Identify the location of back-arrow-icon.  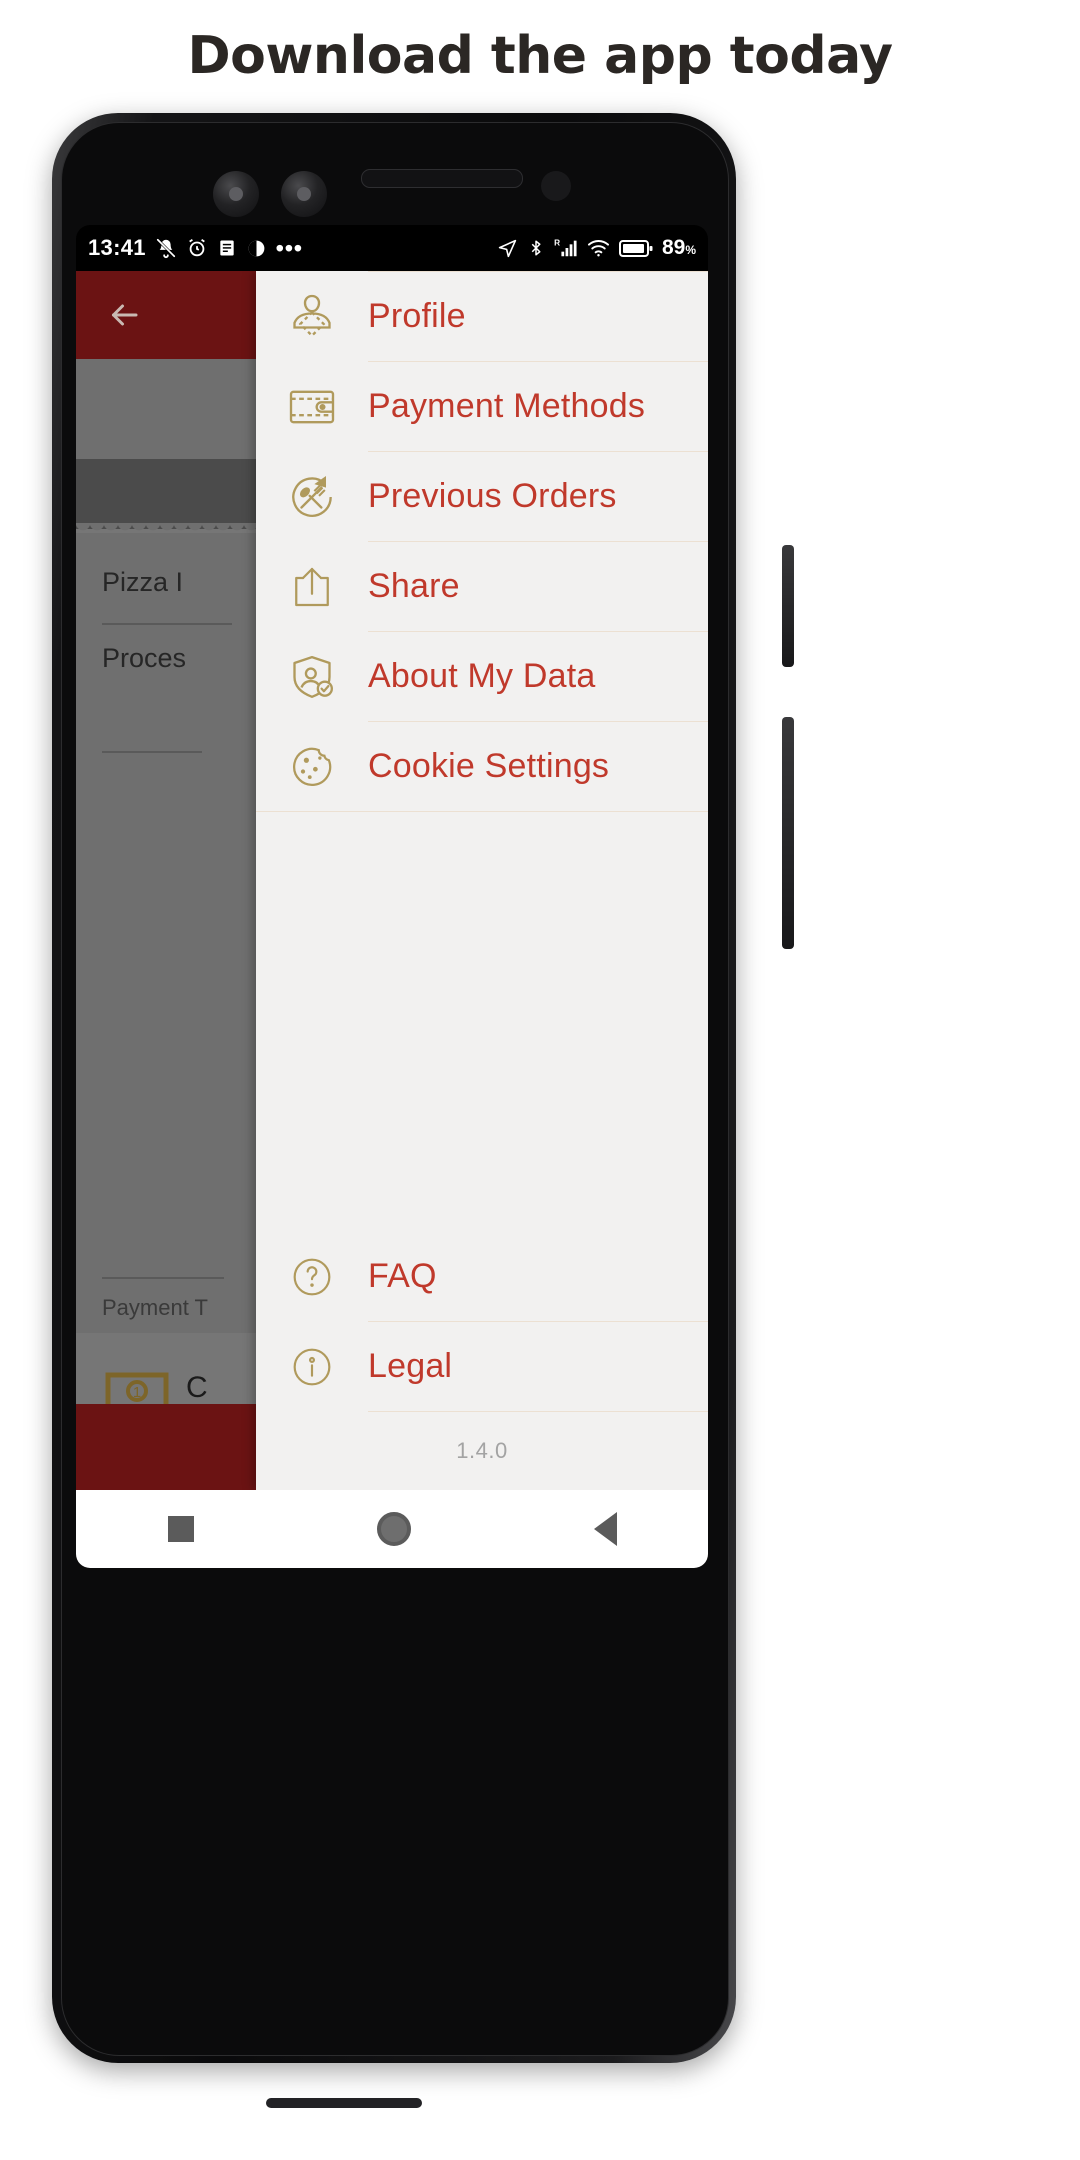
(124, 315).